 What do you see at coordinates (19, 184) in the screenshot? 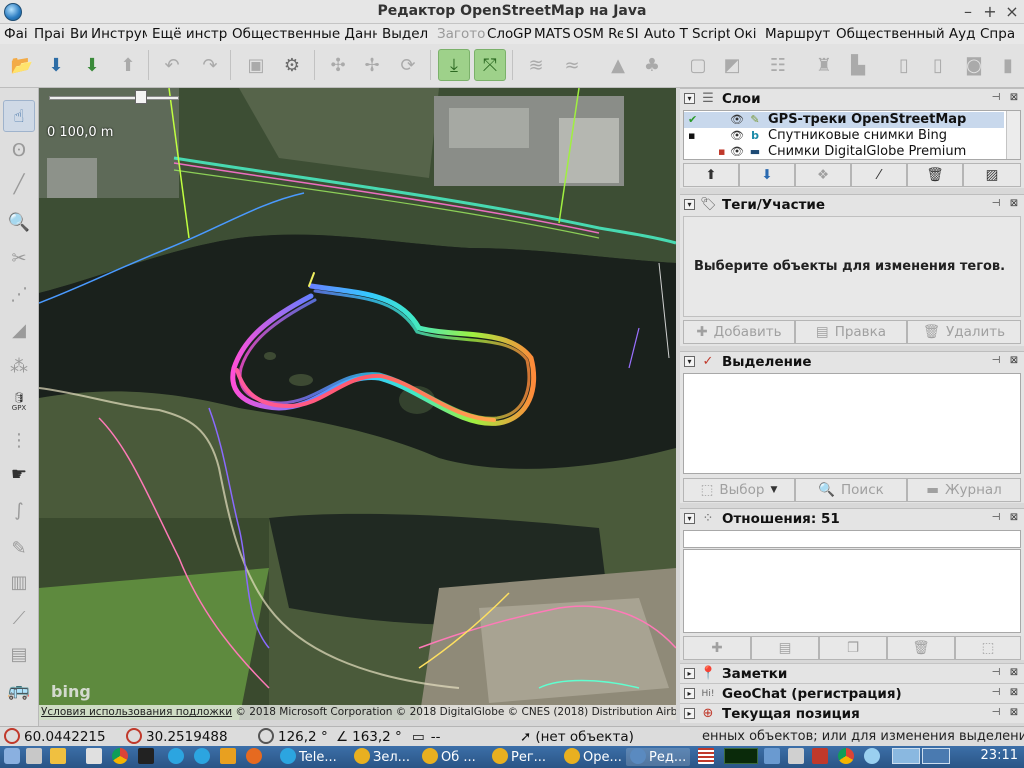
I see `draw-mode-icon: ╱` at bounding box center [19, 184].